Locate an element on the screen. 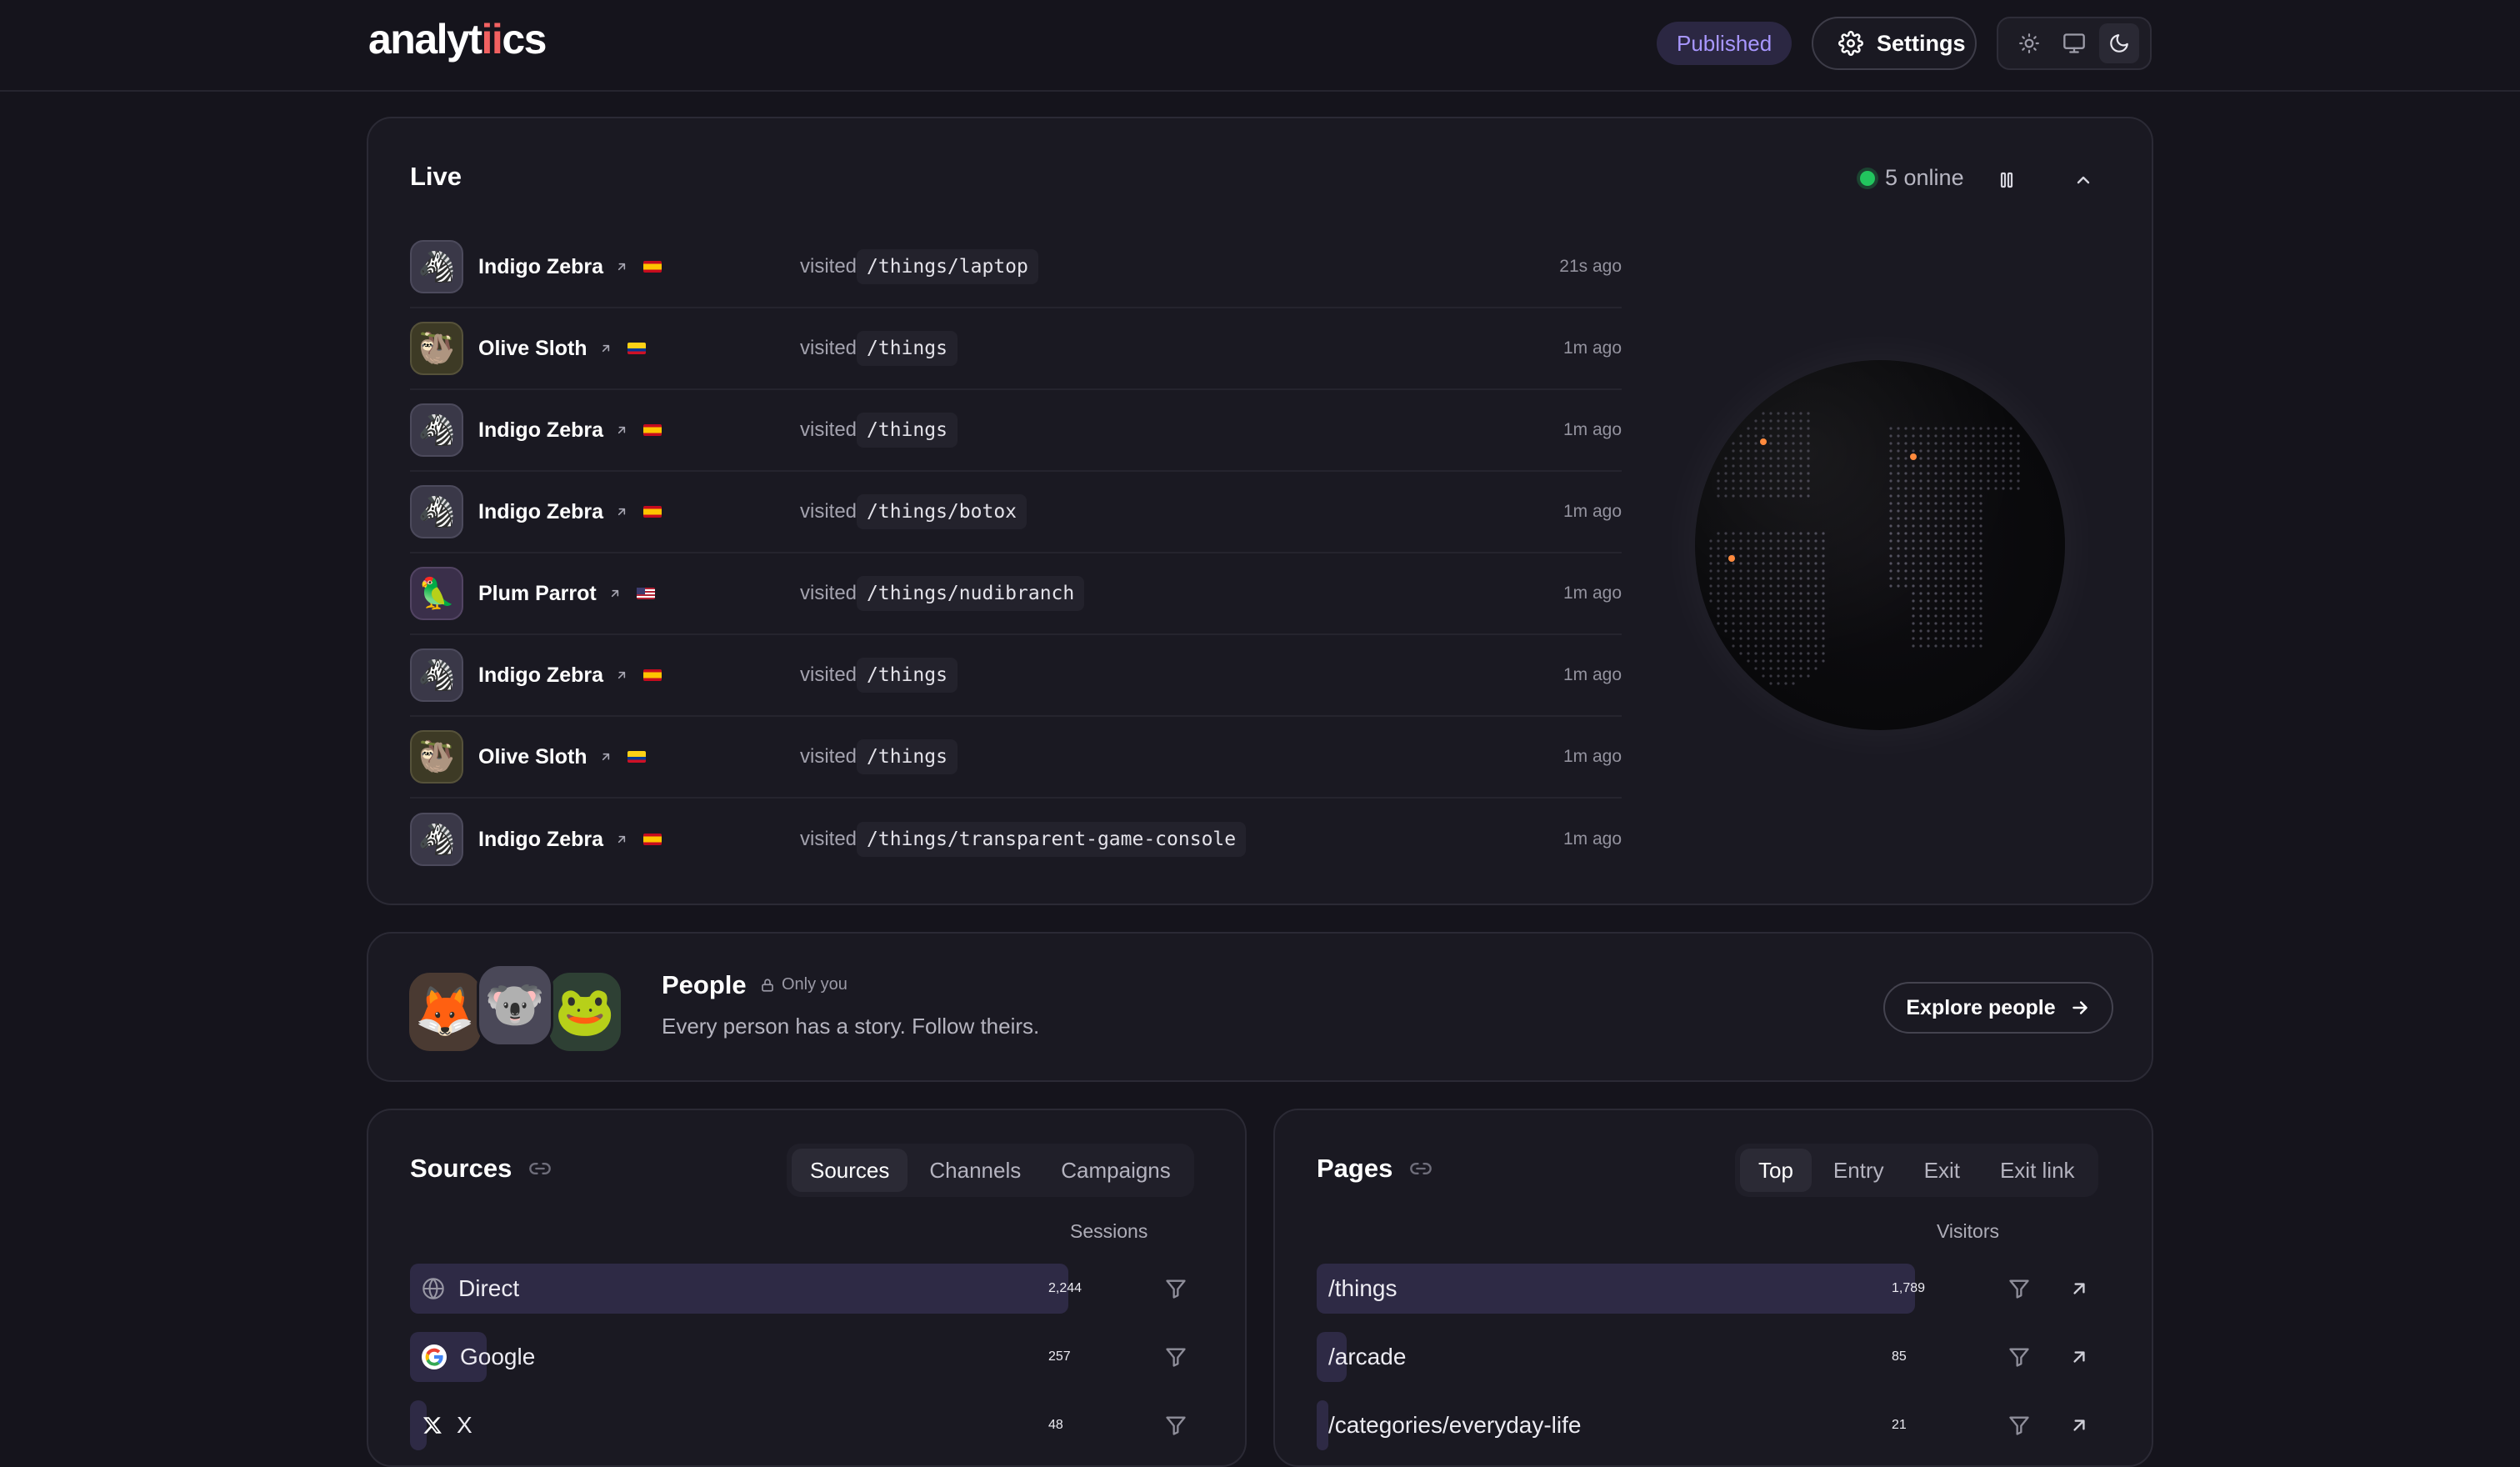 The image size is (2520, 1467). table-row: /arcade is located at coordinates (1616, 1357).